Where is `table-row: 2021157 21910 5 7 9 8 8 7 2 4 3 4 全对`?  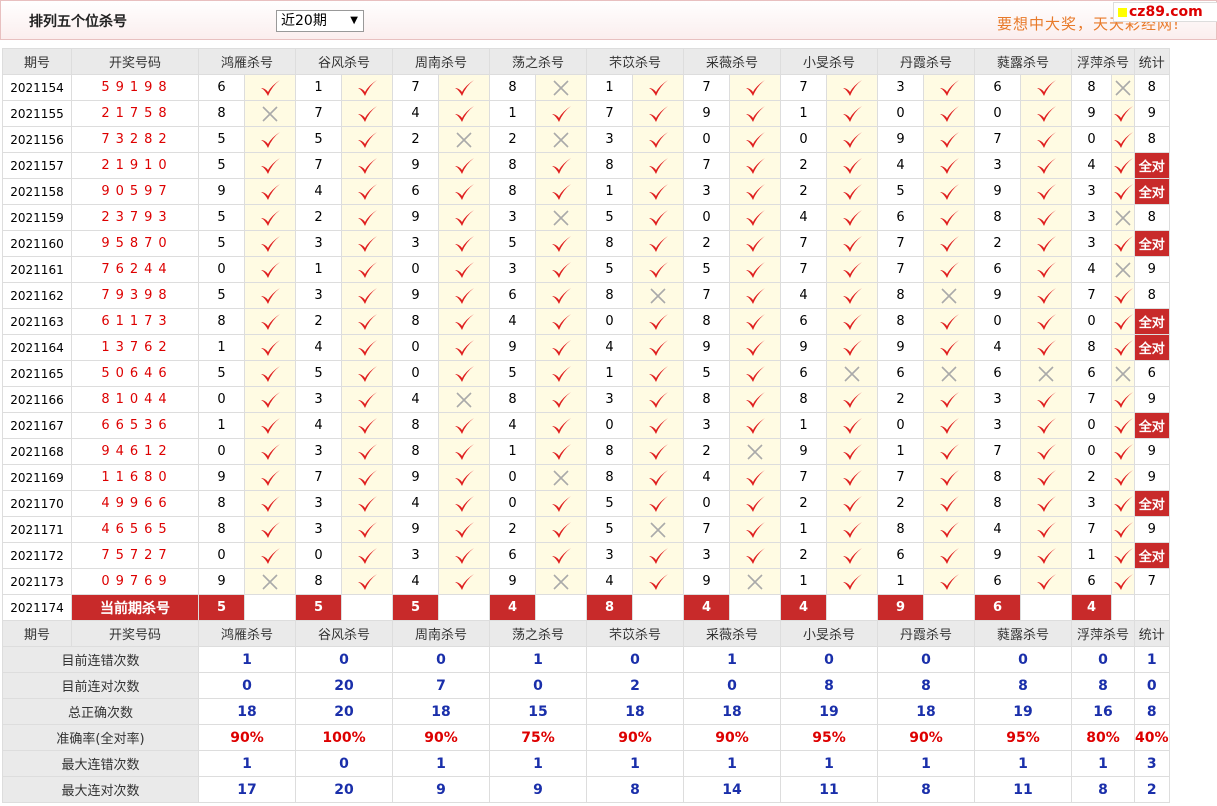 table-row: 2021157 21910 5 7 9 8 8 7 2 4 3 4 全对 is located at coordinates (586, 165).